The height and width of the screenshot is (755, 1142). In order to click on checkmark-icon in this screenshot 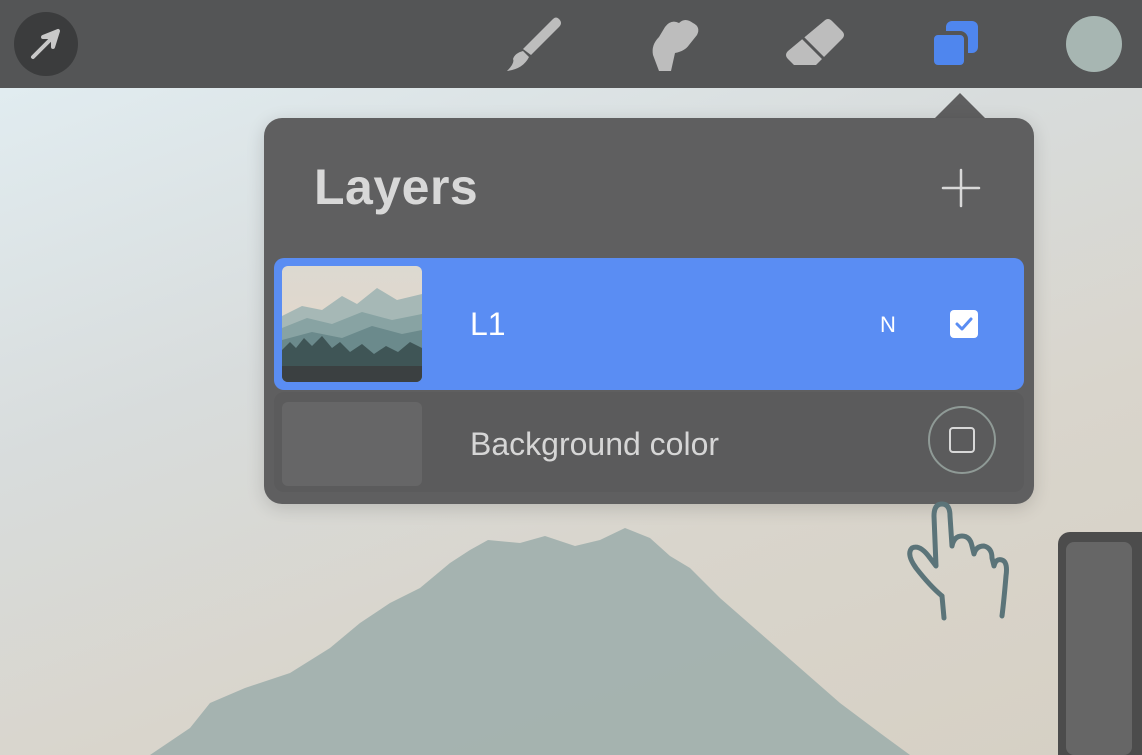, I will do `click(964, 324)`.